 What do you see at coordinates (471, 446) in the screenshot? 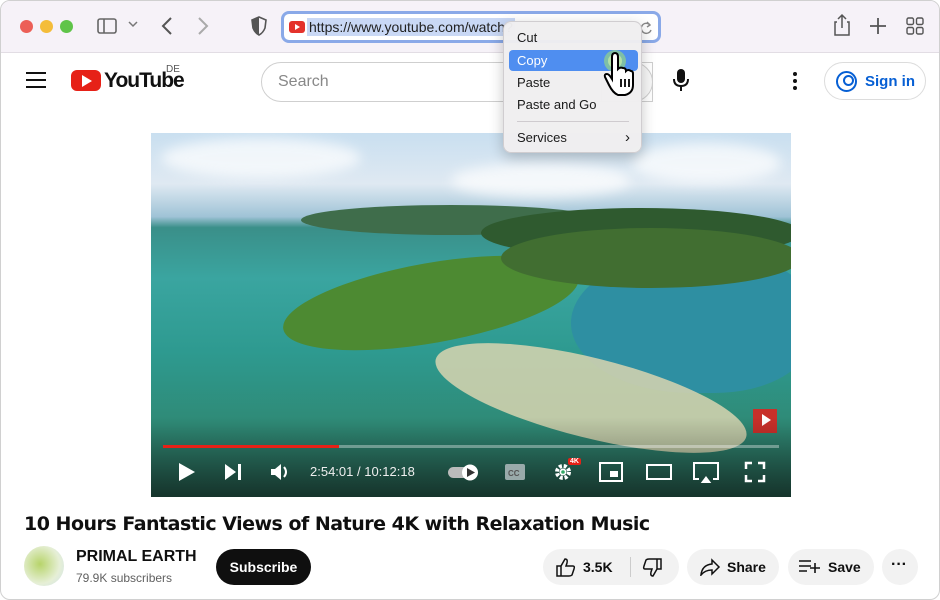
I see `progress-bar` at bounding box center [471, 446].